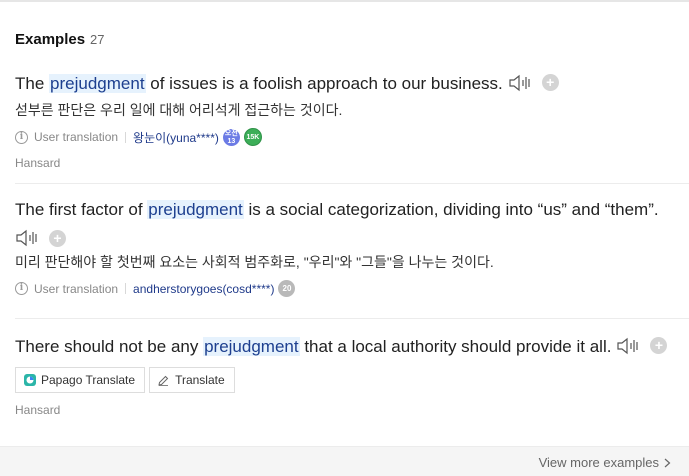  What do you see at coordinates (231, 137) in the screenshot?
I see `user-level-badge: 오전 13` at bounding box center [231, 137].